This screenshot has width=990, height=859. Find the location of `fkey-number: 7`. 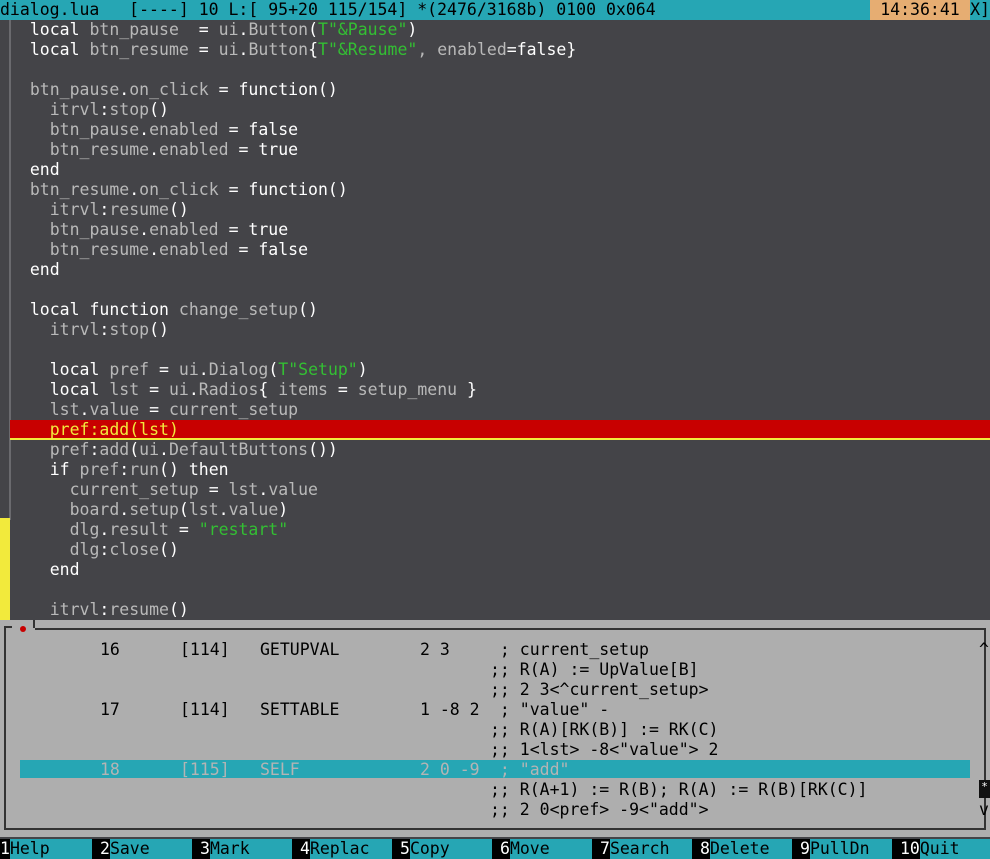

fkey-number: 7 is located at coordinates (605, 848).